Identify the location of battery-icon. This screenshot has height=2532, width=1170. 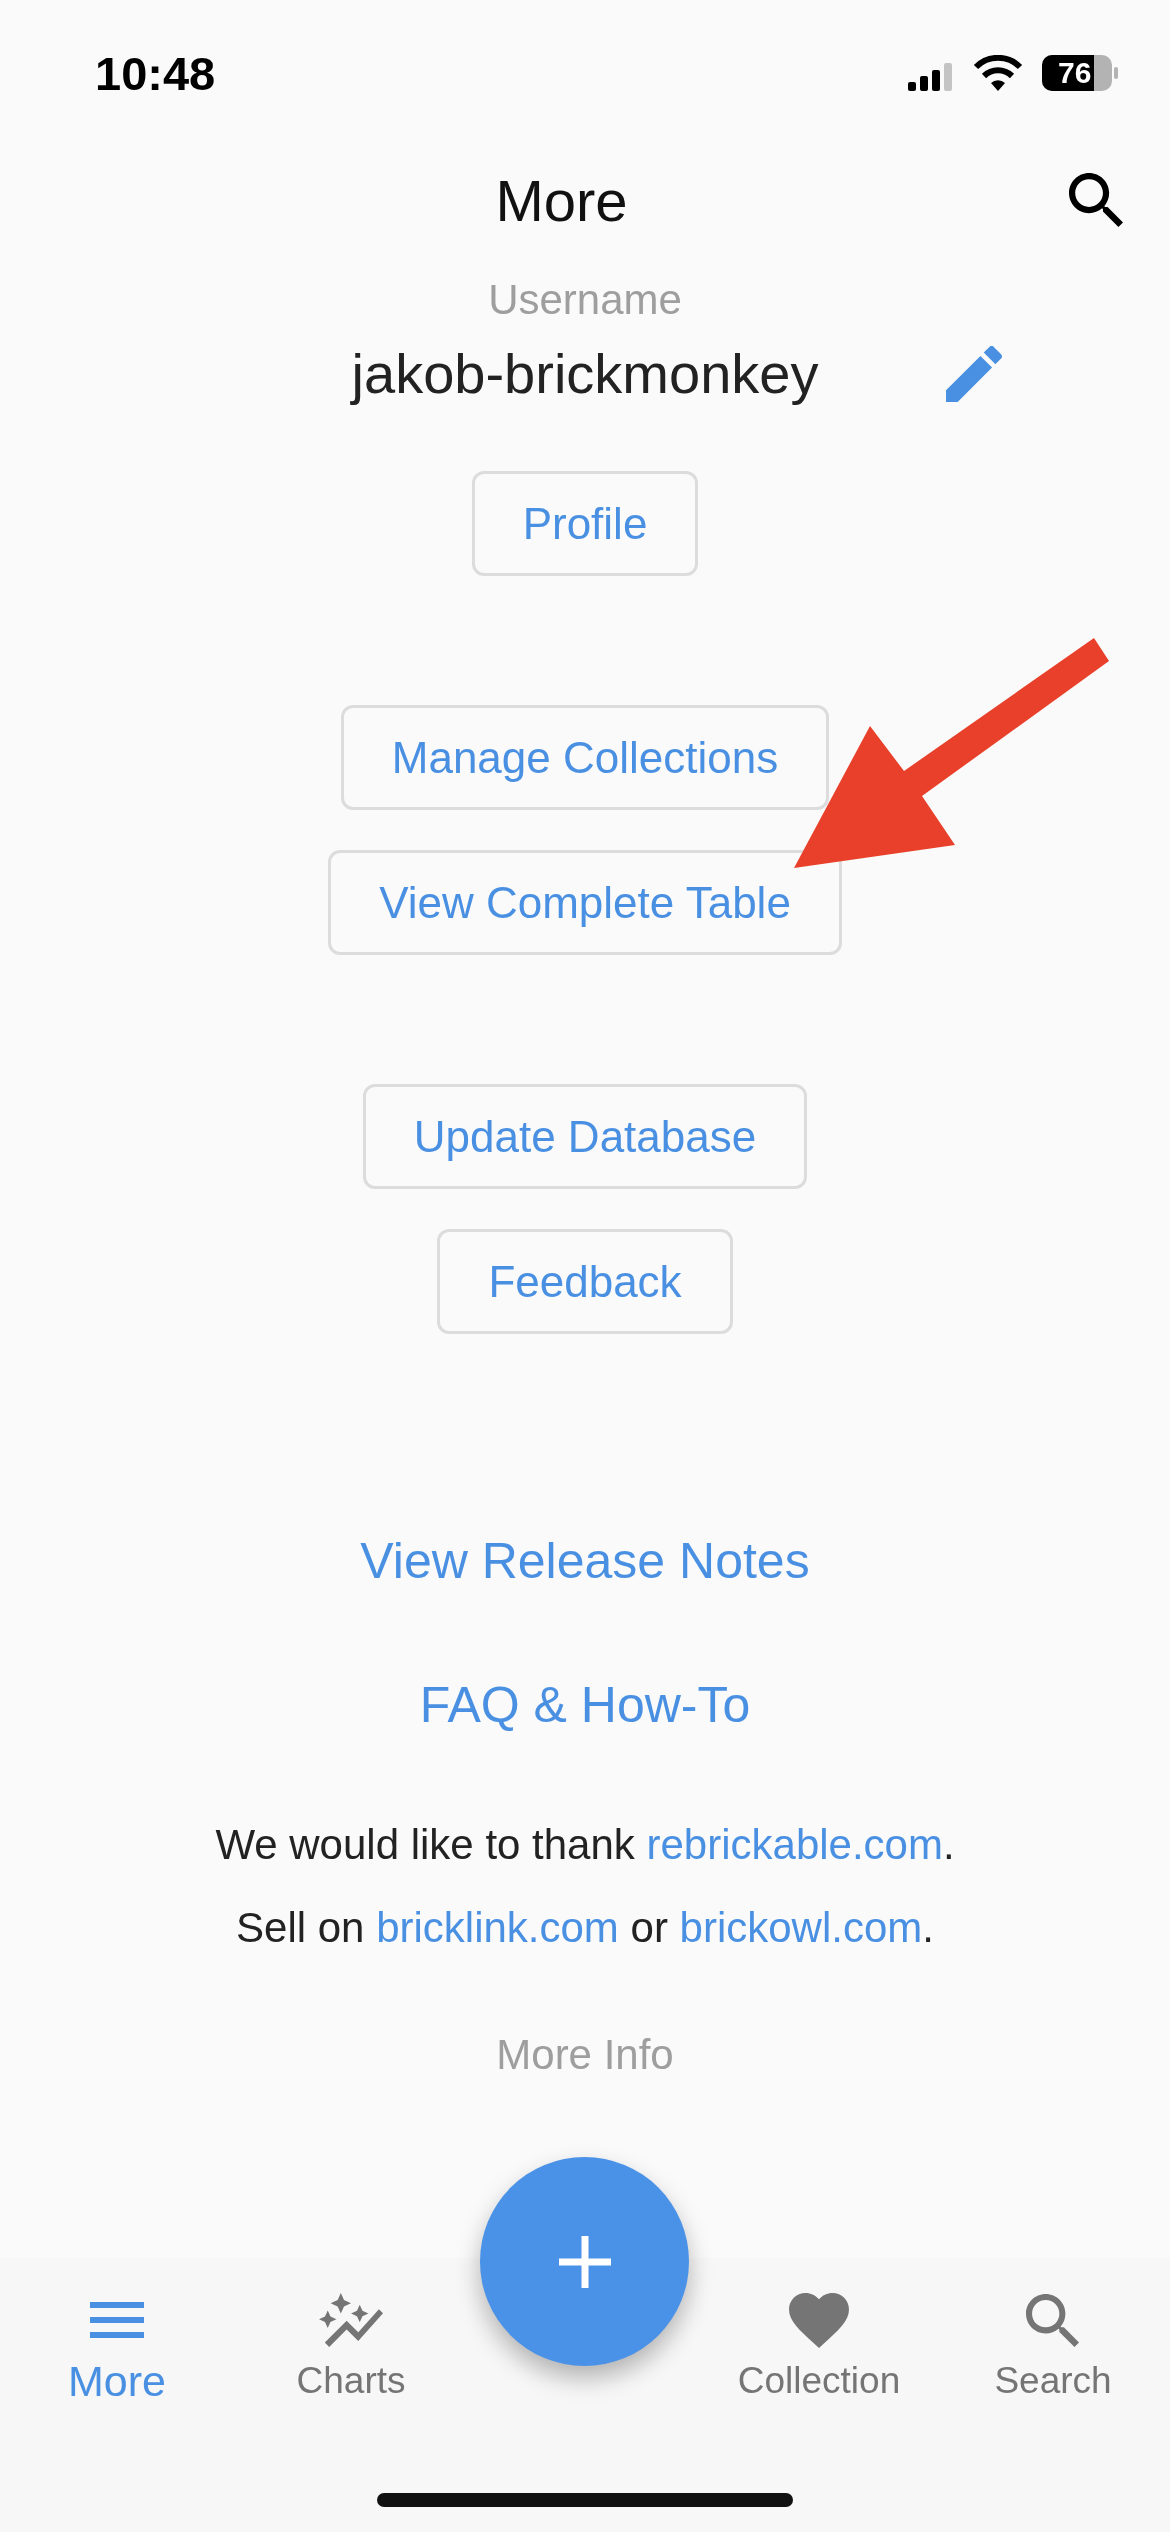
(1080, 73).